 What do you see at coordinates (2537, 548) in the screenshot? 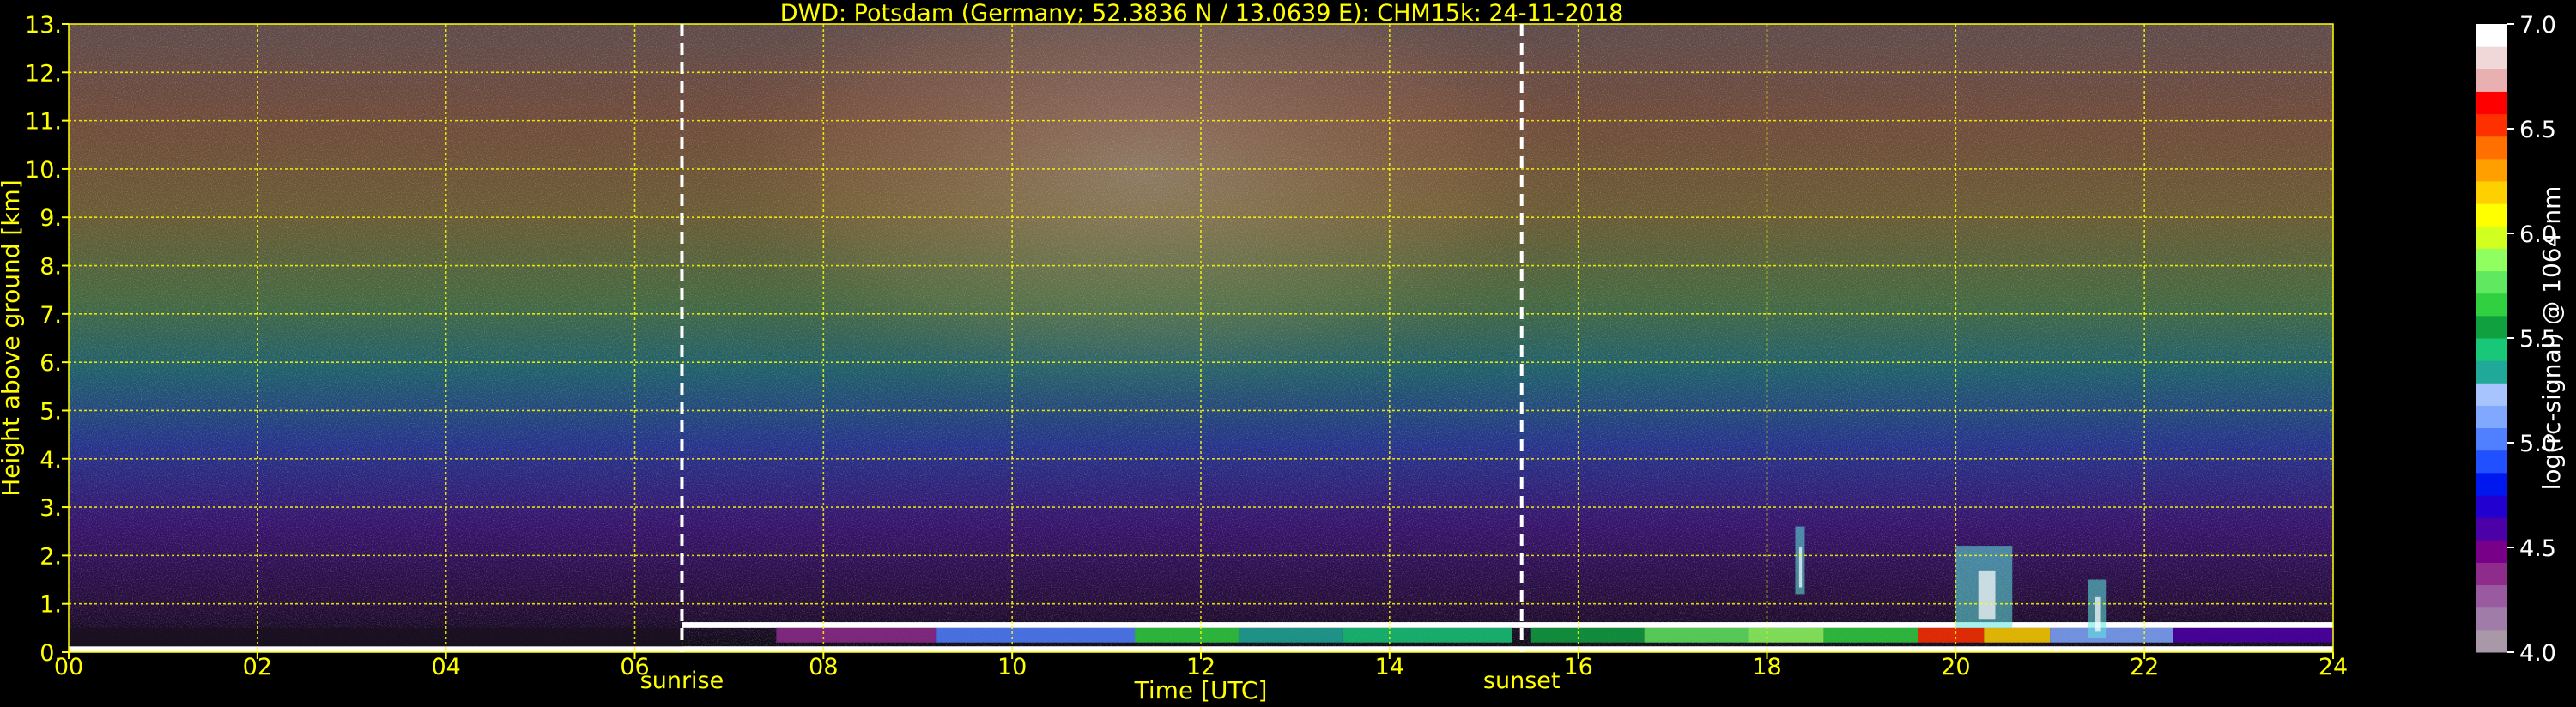
I see `colorbar-tick-label: 4.5` at bounding box center [2537, 548].